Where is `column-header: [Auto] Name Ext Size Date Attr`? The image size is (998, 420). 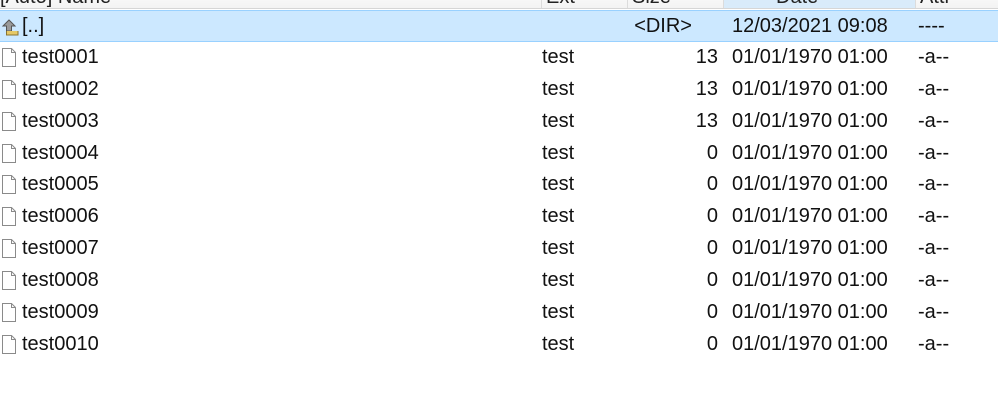 column-header: [Auto] Name Ext Size Date Attr is located at coordinates (499, 4).